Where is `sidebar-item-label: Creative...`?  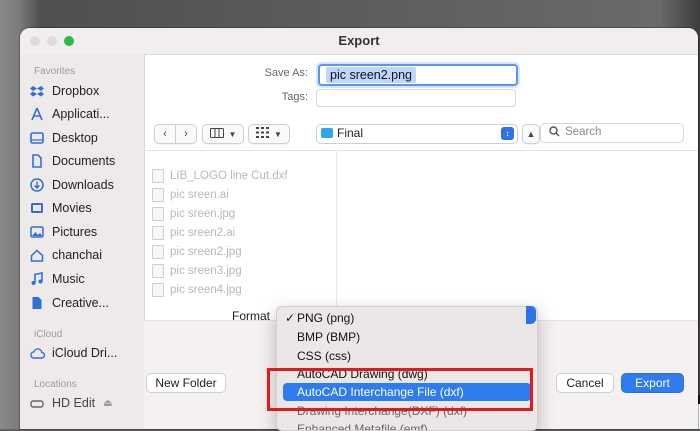 sidebar-item-label: Creative... is located at coordinates (80, 303).